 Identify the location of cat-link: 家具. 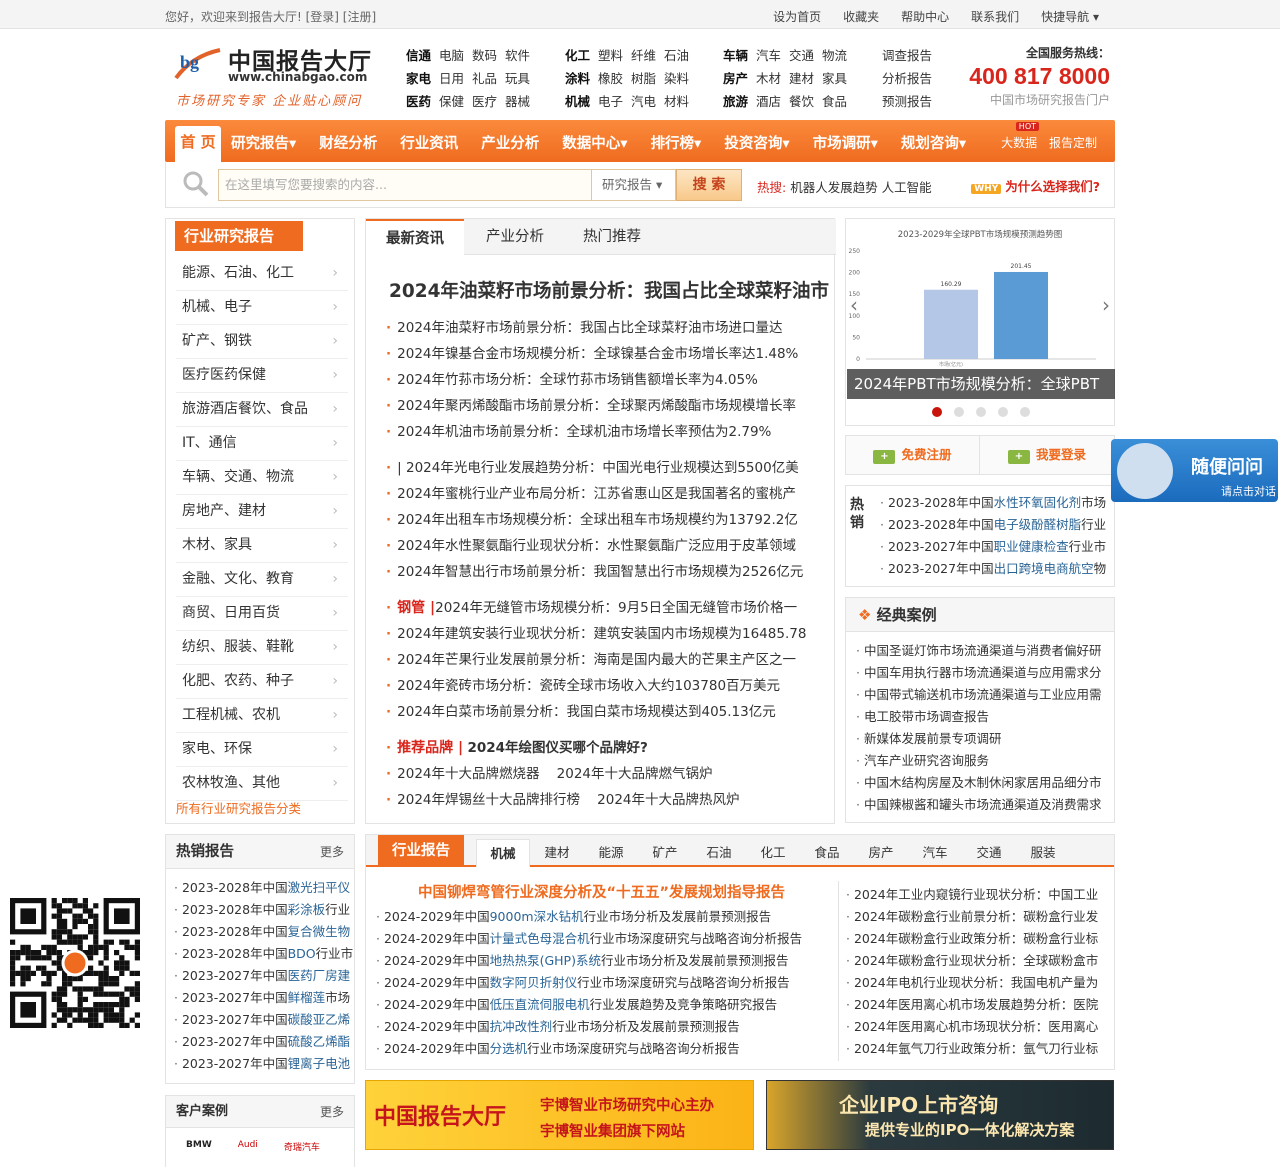
(834, 78).